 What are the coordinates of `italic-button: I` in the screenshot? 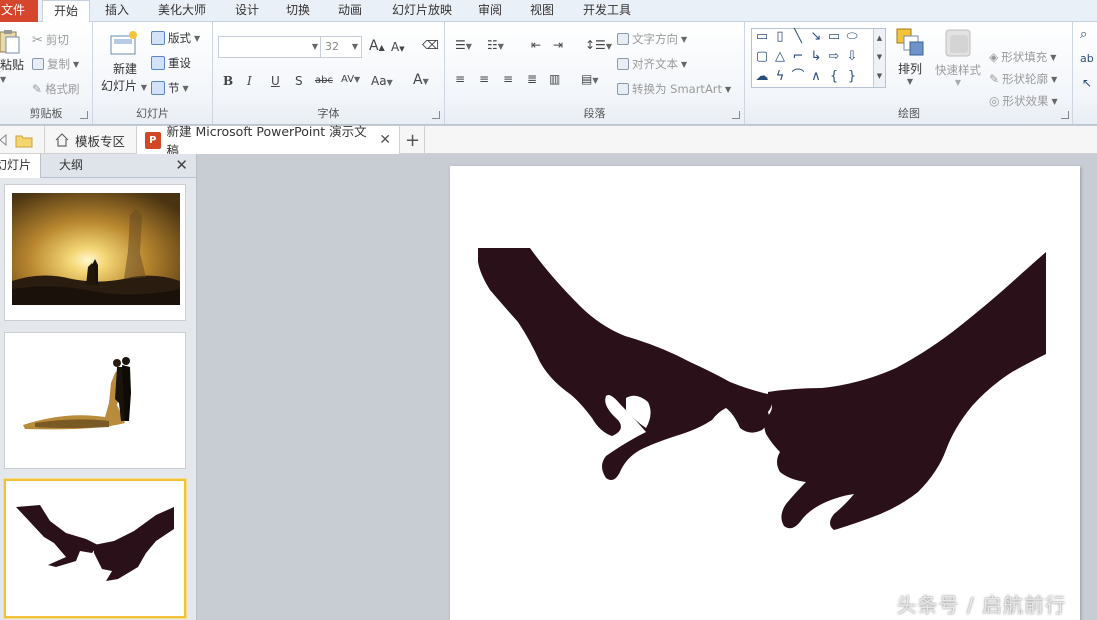 It's located at (249, 81).